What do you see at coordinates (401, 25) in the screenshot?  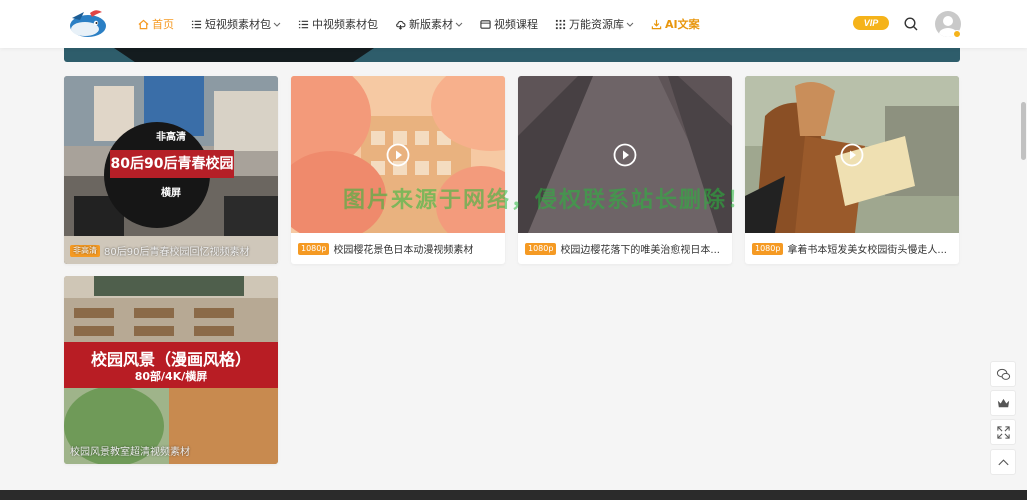 I see `cloud-icon` at bounding box center [401, 25].